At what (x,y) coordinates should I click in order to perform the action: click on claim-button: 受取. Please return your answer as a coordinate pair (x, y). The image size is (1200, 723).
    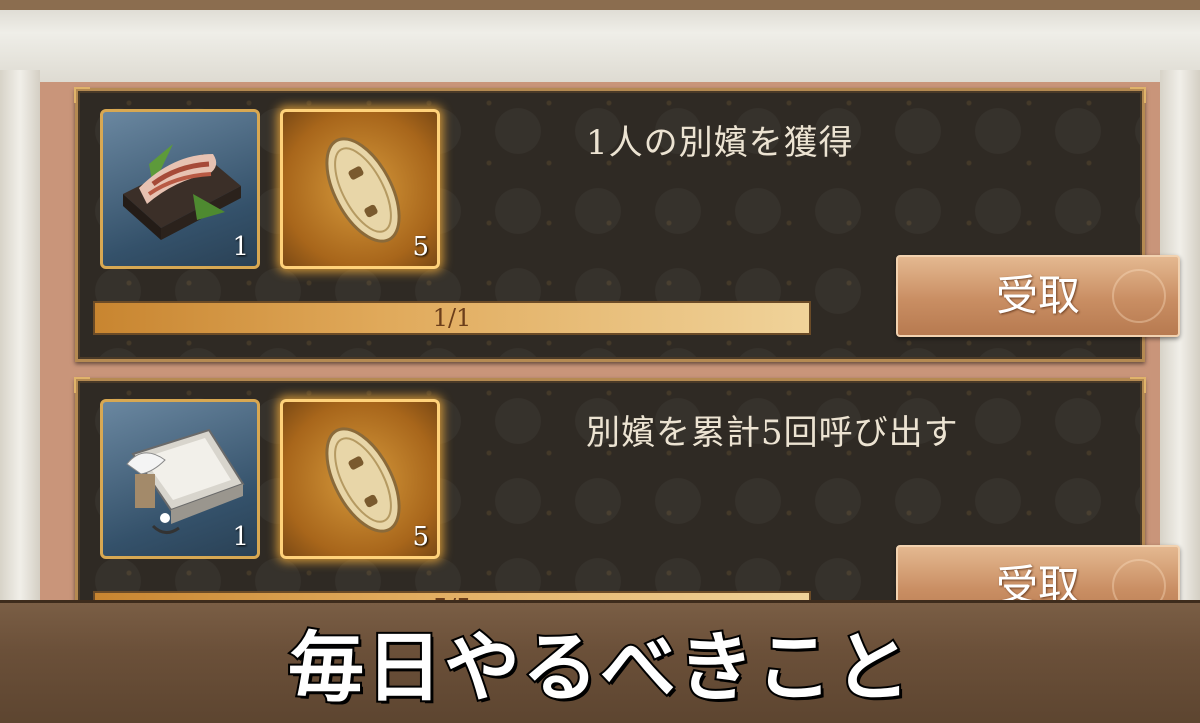
    Looking at the image, I should click on (1038, 296).